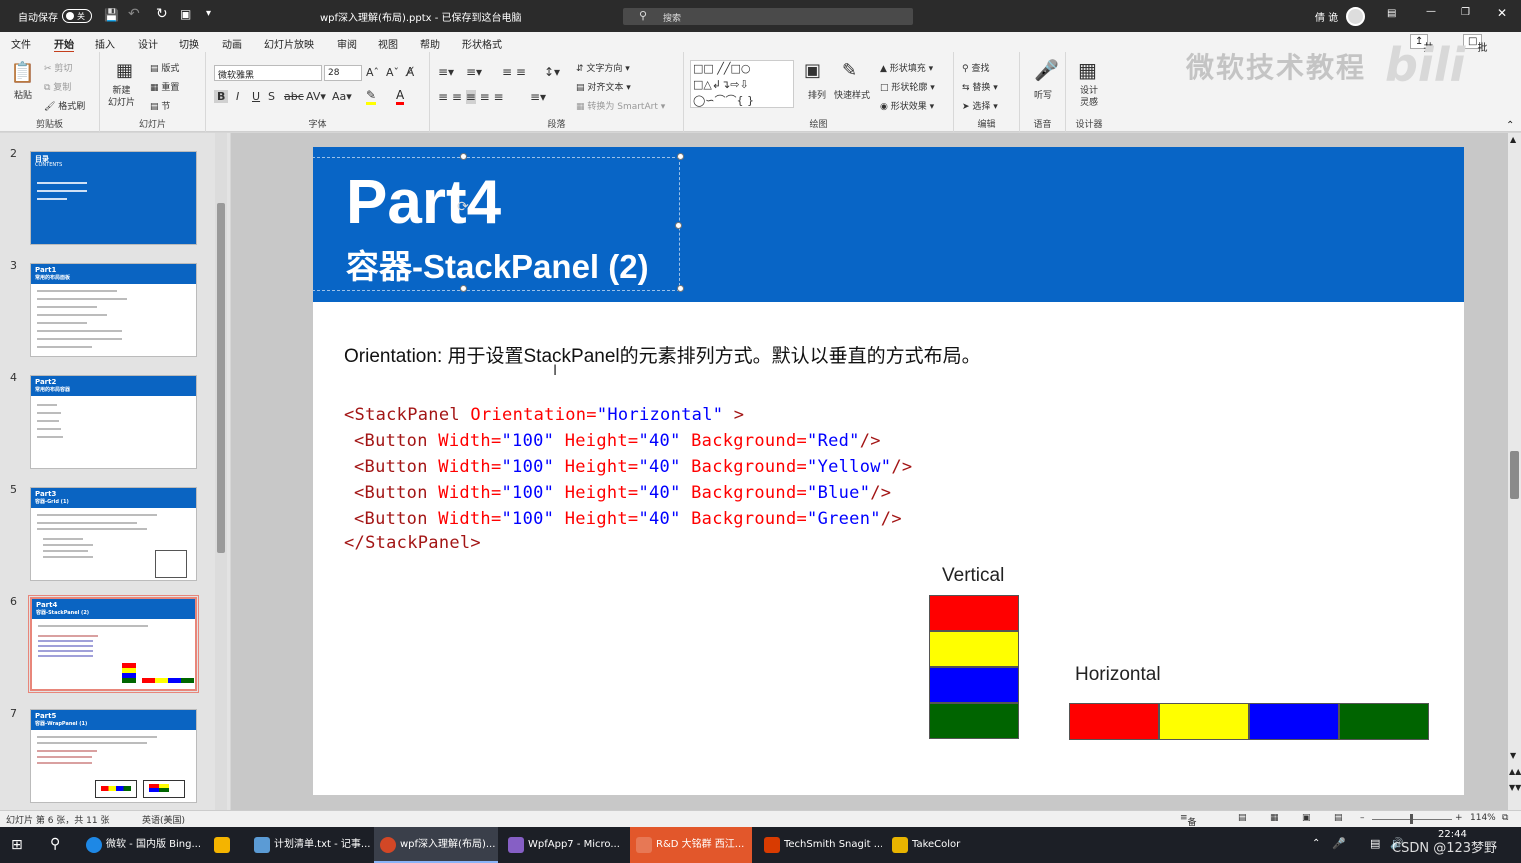 The height and width of the screenshot is (863, 1521). Describe the element at coordinates (544, 415) in the screenshot. I see `code-line-open: <StackPanel Orientation="Horizontal" >` at that location.